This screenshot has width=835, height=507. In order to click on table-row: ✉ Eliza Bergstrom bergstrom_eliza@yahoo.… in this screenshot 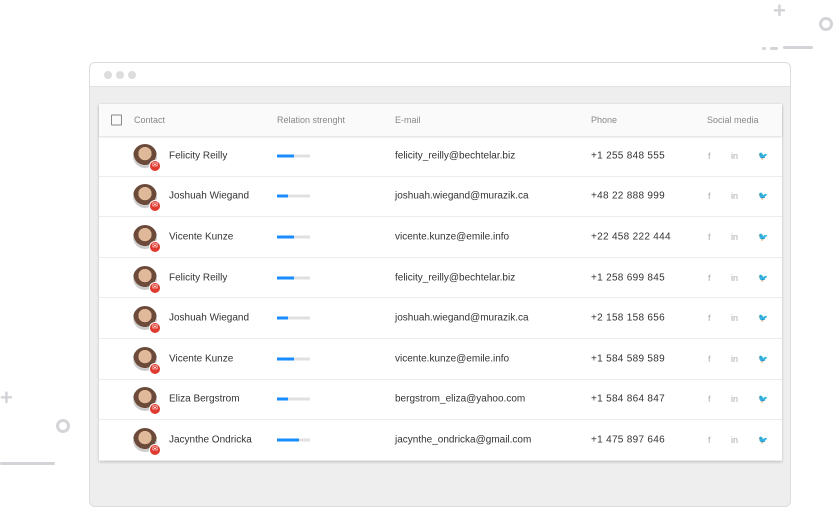, I will do `click(440, 400)`.